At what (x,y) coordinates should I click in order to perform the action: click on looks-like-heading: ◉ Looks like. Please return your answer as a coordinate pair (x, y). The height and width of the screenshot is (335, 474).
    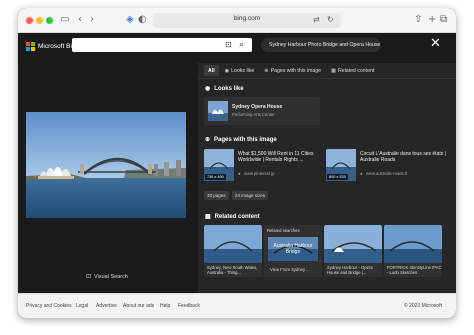
    Looking at the image, I should click on (224, 89).